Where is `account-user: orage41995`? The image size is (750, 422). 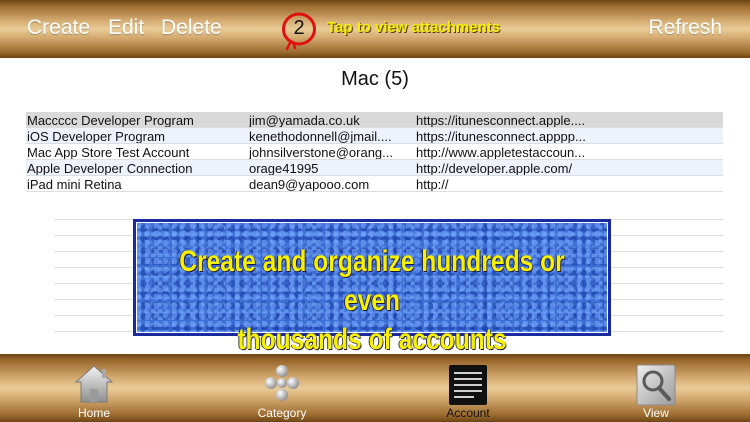
account-user: orage41995 is located at coordinates (284, 168).